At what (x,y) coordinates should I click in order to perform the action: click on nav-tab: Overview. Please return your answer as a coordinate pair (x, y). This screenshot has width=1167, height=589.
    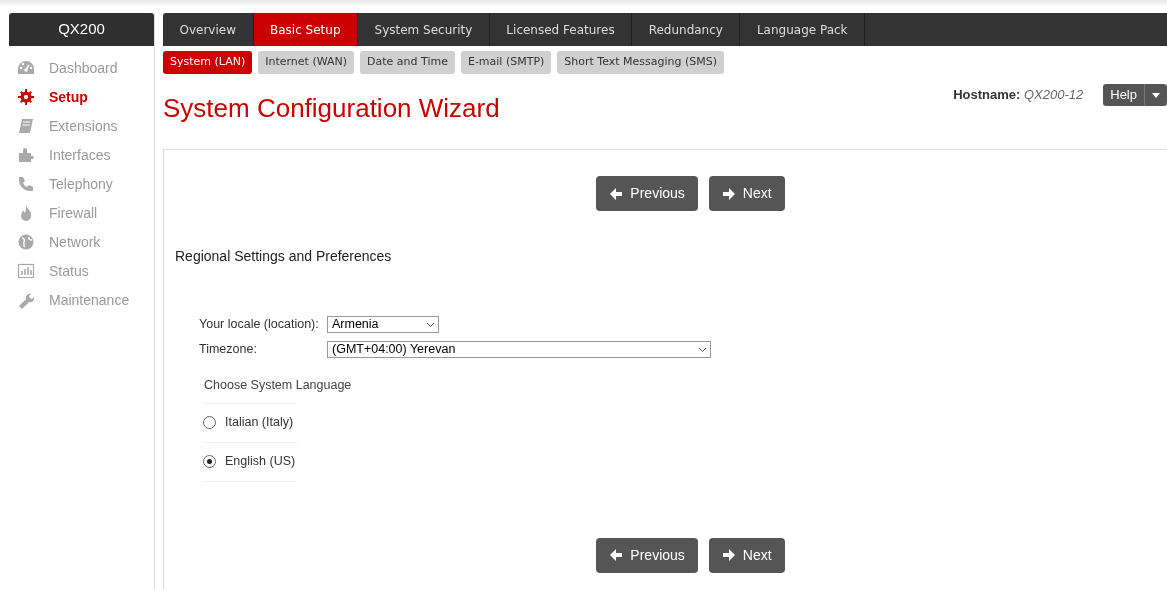
    Looking at the image, I should click on (208, 29).